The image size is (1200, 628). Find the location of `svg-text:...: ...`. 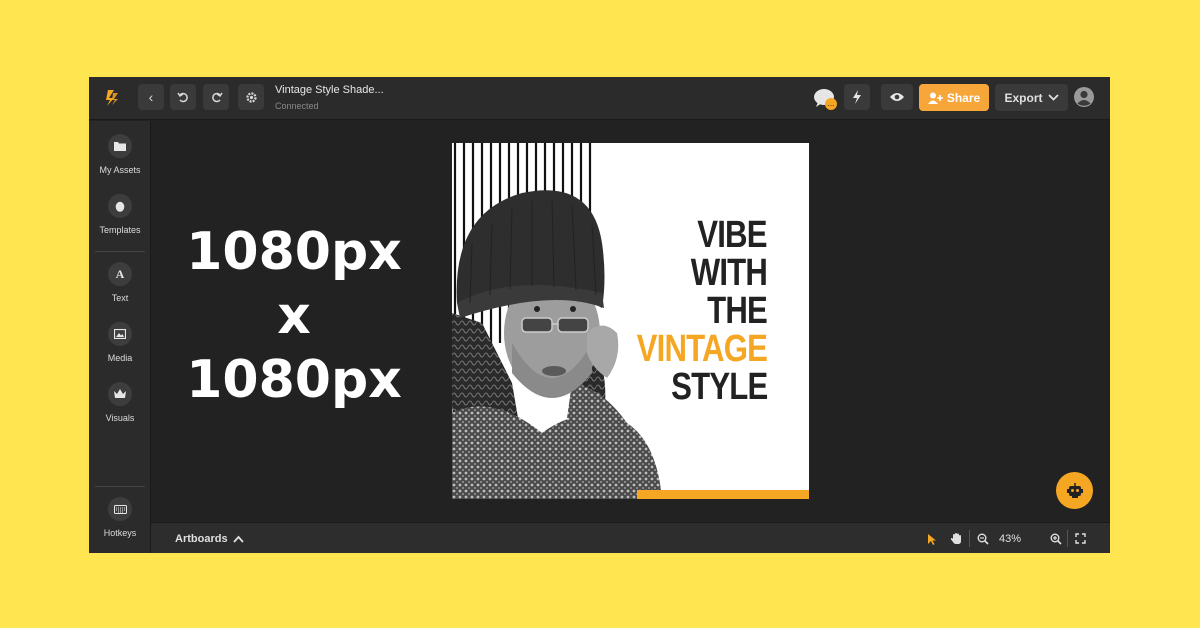

svg-text:...: ... is located at coordinates (831, 103).